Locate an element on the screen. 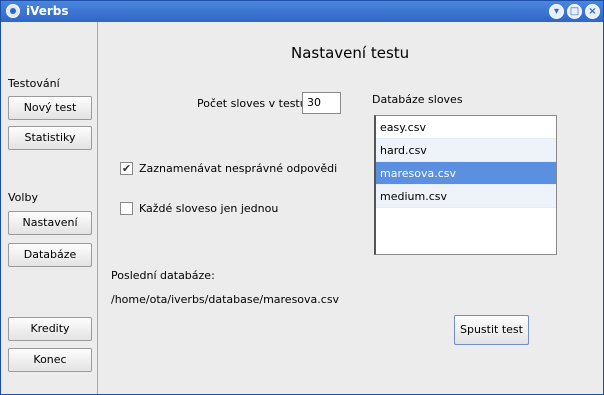 Image resolution: width=604 pixels, height=395 pixels. each-once-checkbox is located at coordinates (126, 208).